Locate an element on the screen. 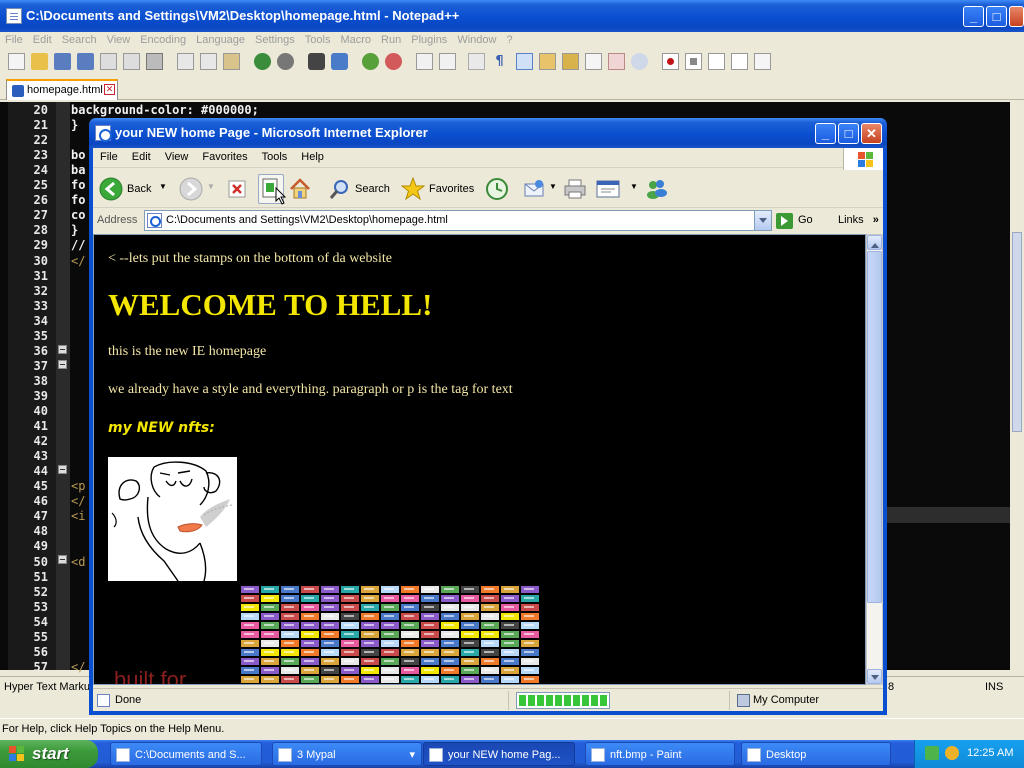 The height and width of the screenshot is (768, 1024). scroll-down-icon is located at coordinates (874, 676).